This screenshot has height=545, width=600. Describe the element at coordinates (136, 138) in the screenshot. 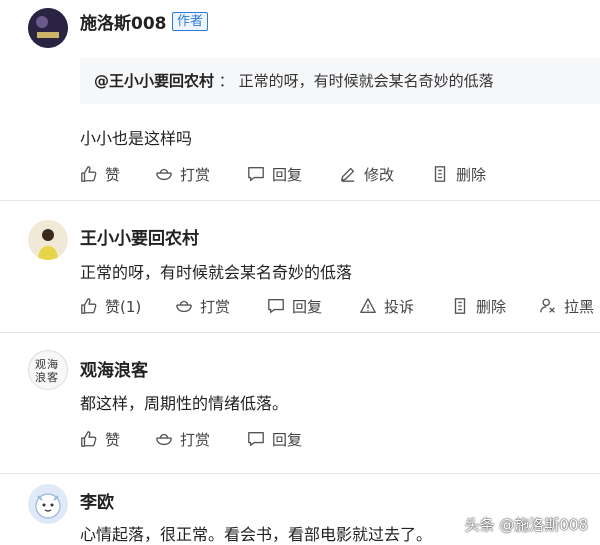

I see `comment-text: 小小也是这样吗` at that location.